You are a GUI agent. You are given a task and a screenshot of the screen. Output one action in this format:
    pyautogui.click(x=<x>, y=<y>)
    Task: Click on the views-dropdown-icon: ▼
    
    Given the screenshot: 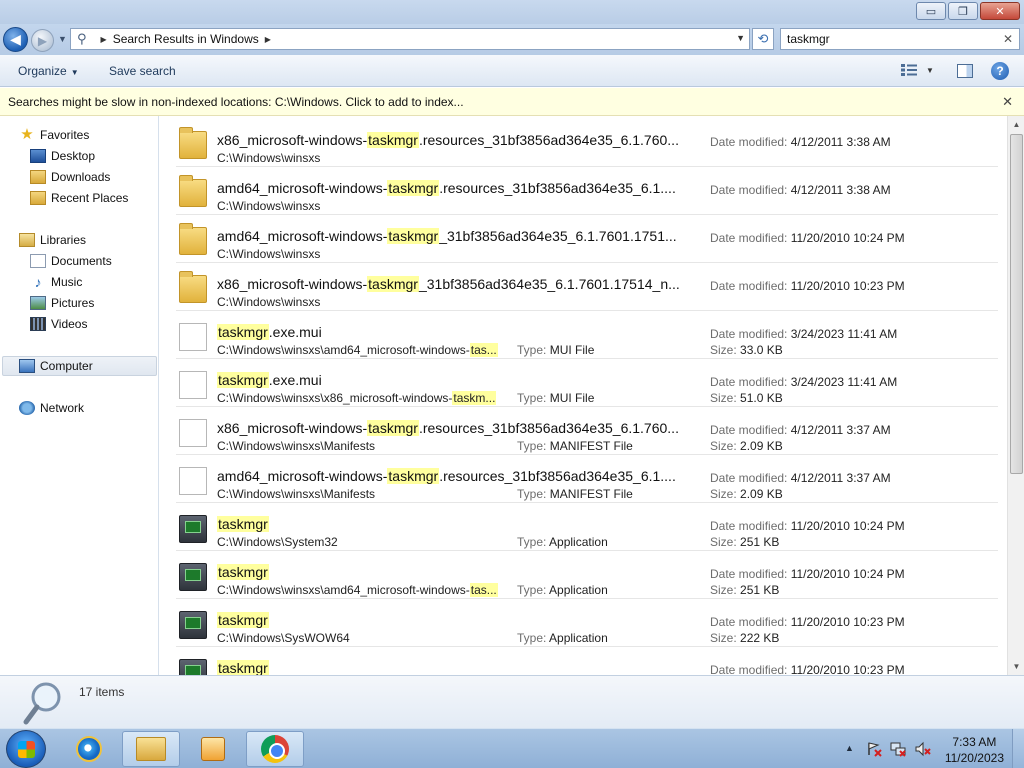 What is the action you would take?
    pyautogui.click(x=930, y=70)
    